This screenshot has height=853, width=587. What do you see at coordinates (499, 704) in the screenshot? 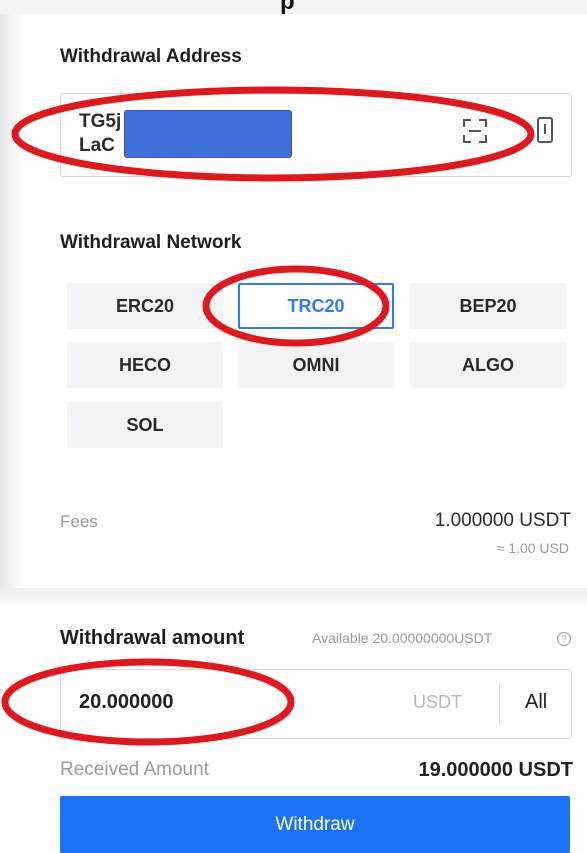
I see `amount-separator` at bounding box center [499, 704].